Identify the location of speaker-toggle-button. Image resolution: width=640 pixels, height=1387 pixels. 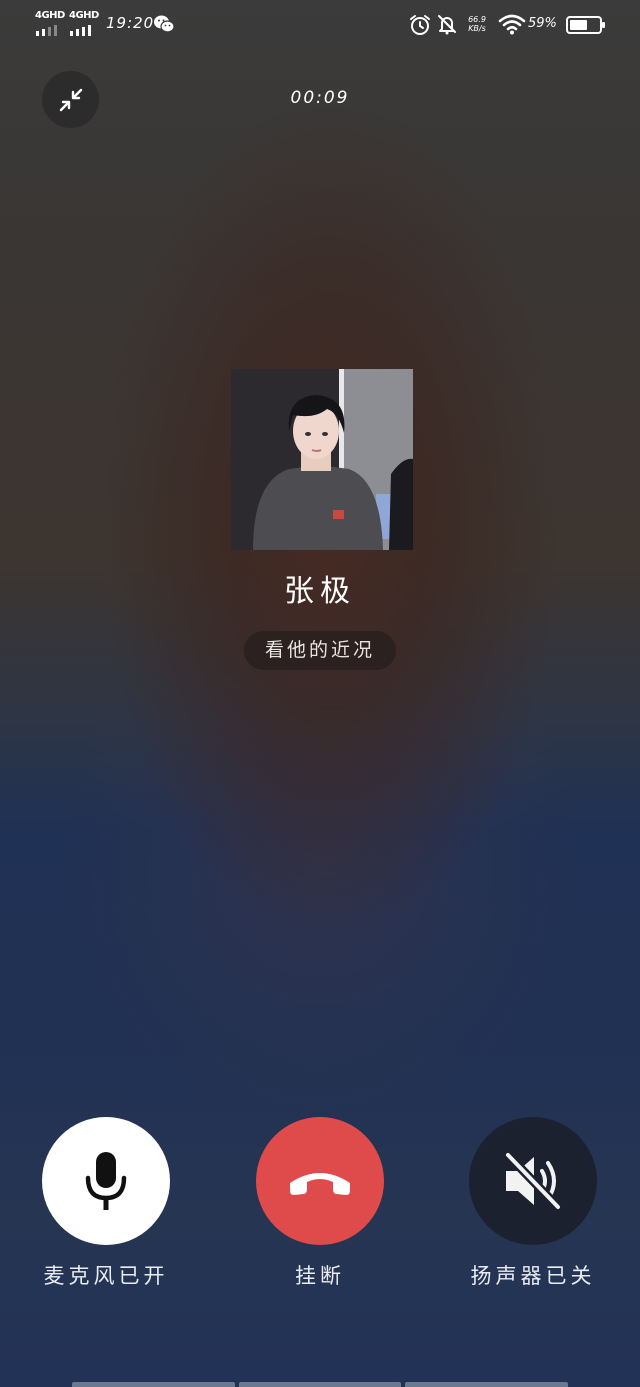
(533, 1181).